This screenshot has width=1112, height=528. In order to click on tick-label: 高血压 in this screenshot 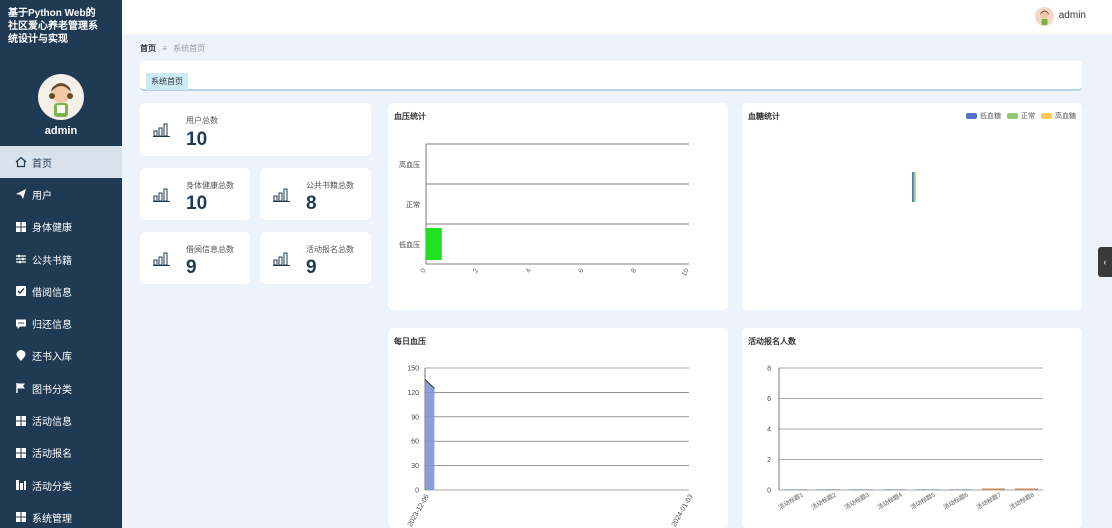, I will do `click(409, 164)`.